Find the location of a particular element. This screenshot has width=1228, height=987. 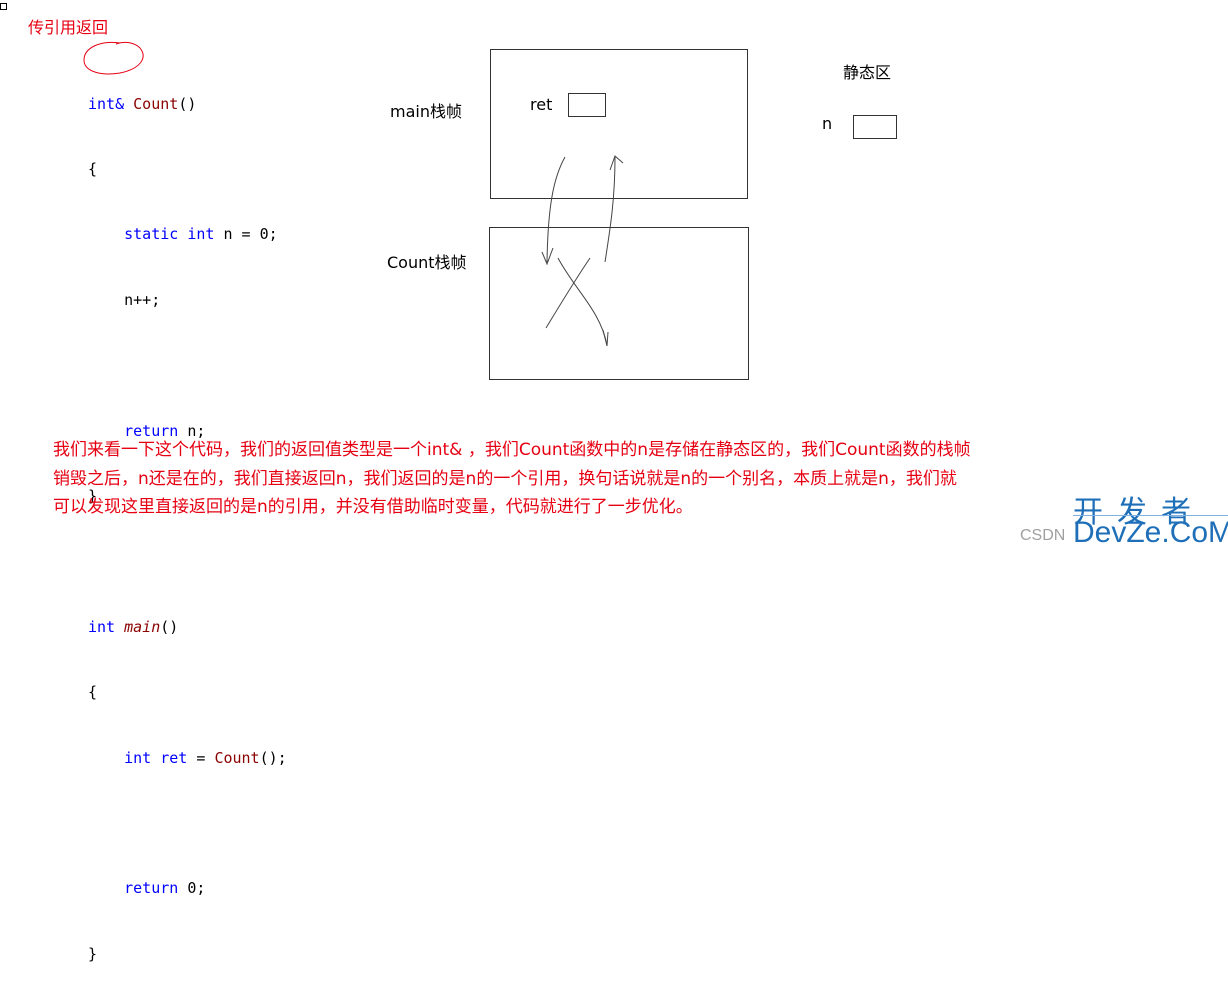

main-stack-frame is located at coordinates (619, 124).